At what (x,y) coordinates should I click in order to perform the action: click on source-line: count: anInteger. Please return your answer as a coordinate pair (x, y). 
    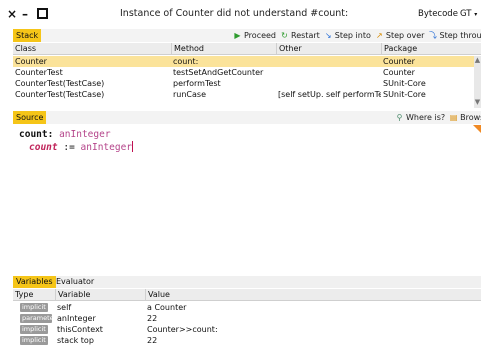
    Looking at the image, I should click on (65, 134).